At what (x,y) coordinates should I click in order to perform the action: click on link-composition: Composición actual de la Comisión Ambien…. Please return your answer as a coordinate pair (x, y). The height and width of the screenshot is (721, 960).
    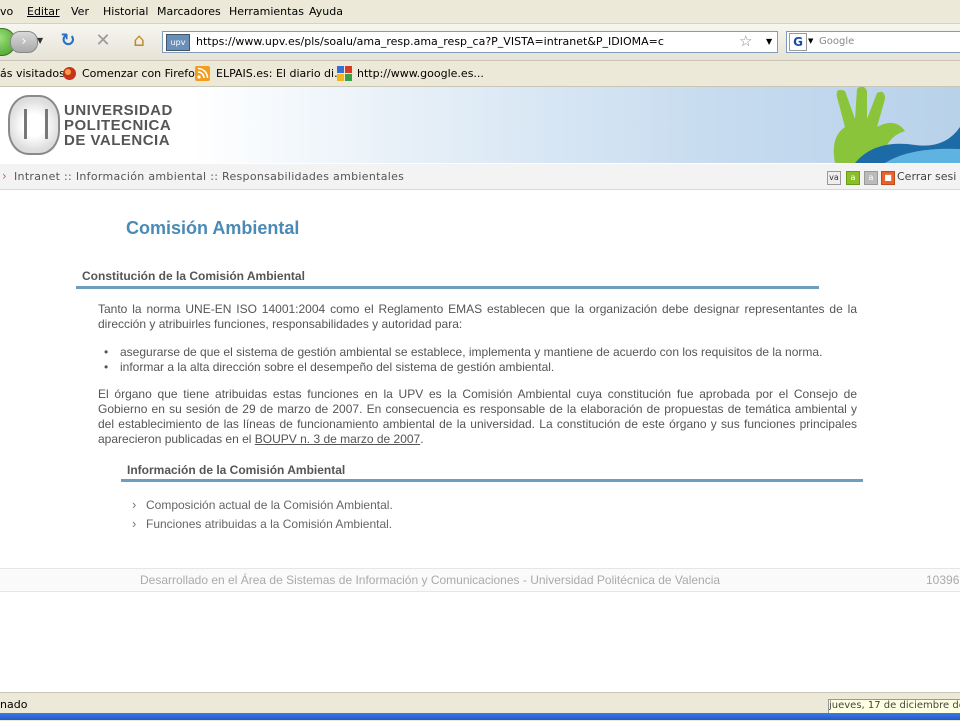
    Looking at the image, I should click on (478, 505).